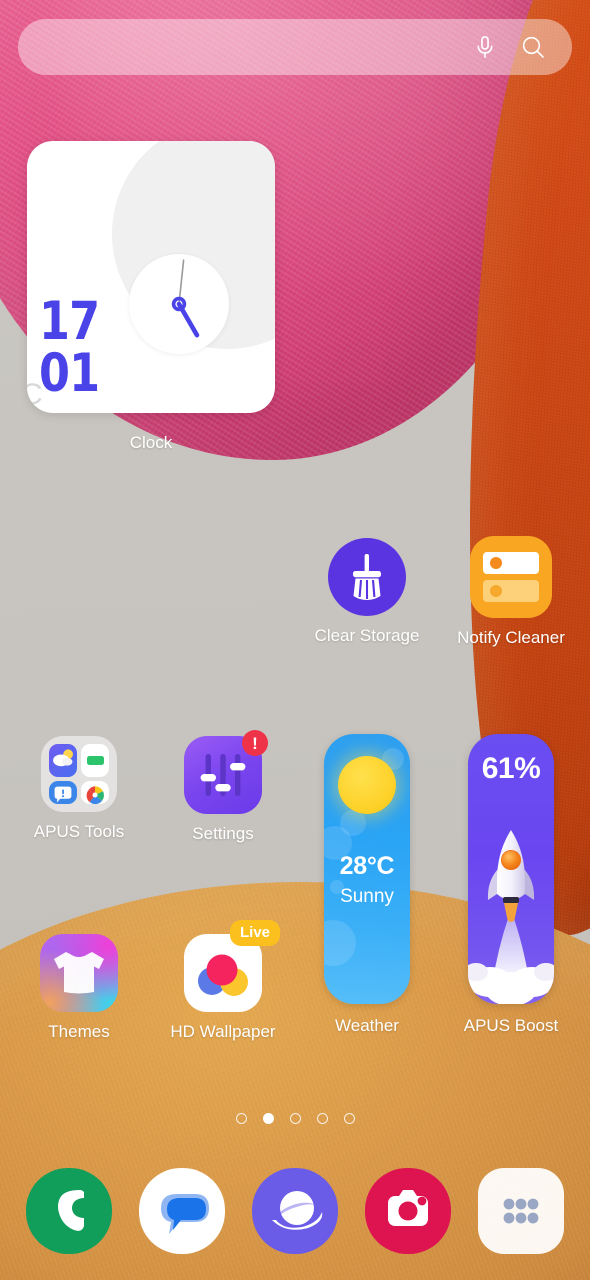  What do you see at coordinates (223, 833) in the screenshot?
I see `app-label-settings: Settings` at bounding box center [223, 833].